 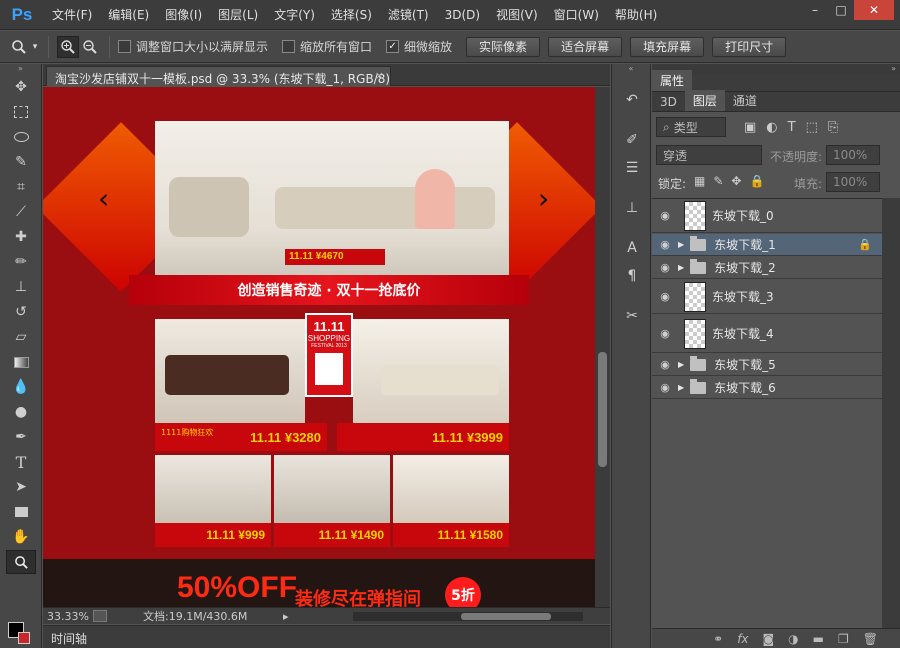 What do you see at coordinates (128, 14) in the screenshot?
I see `menu-edit: 编辑(E)` at bounding box center [128, 14].